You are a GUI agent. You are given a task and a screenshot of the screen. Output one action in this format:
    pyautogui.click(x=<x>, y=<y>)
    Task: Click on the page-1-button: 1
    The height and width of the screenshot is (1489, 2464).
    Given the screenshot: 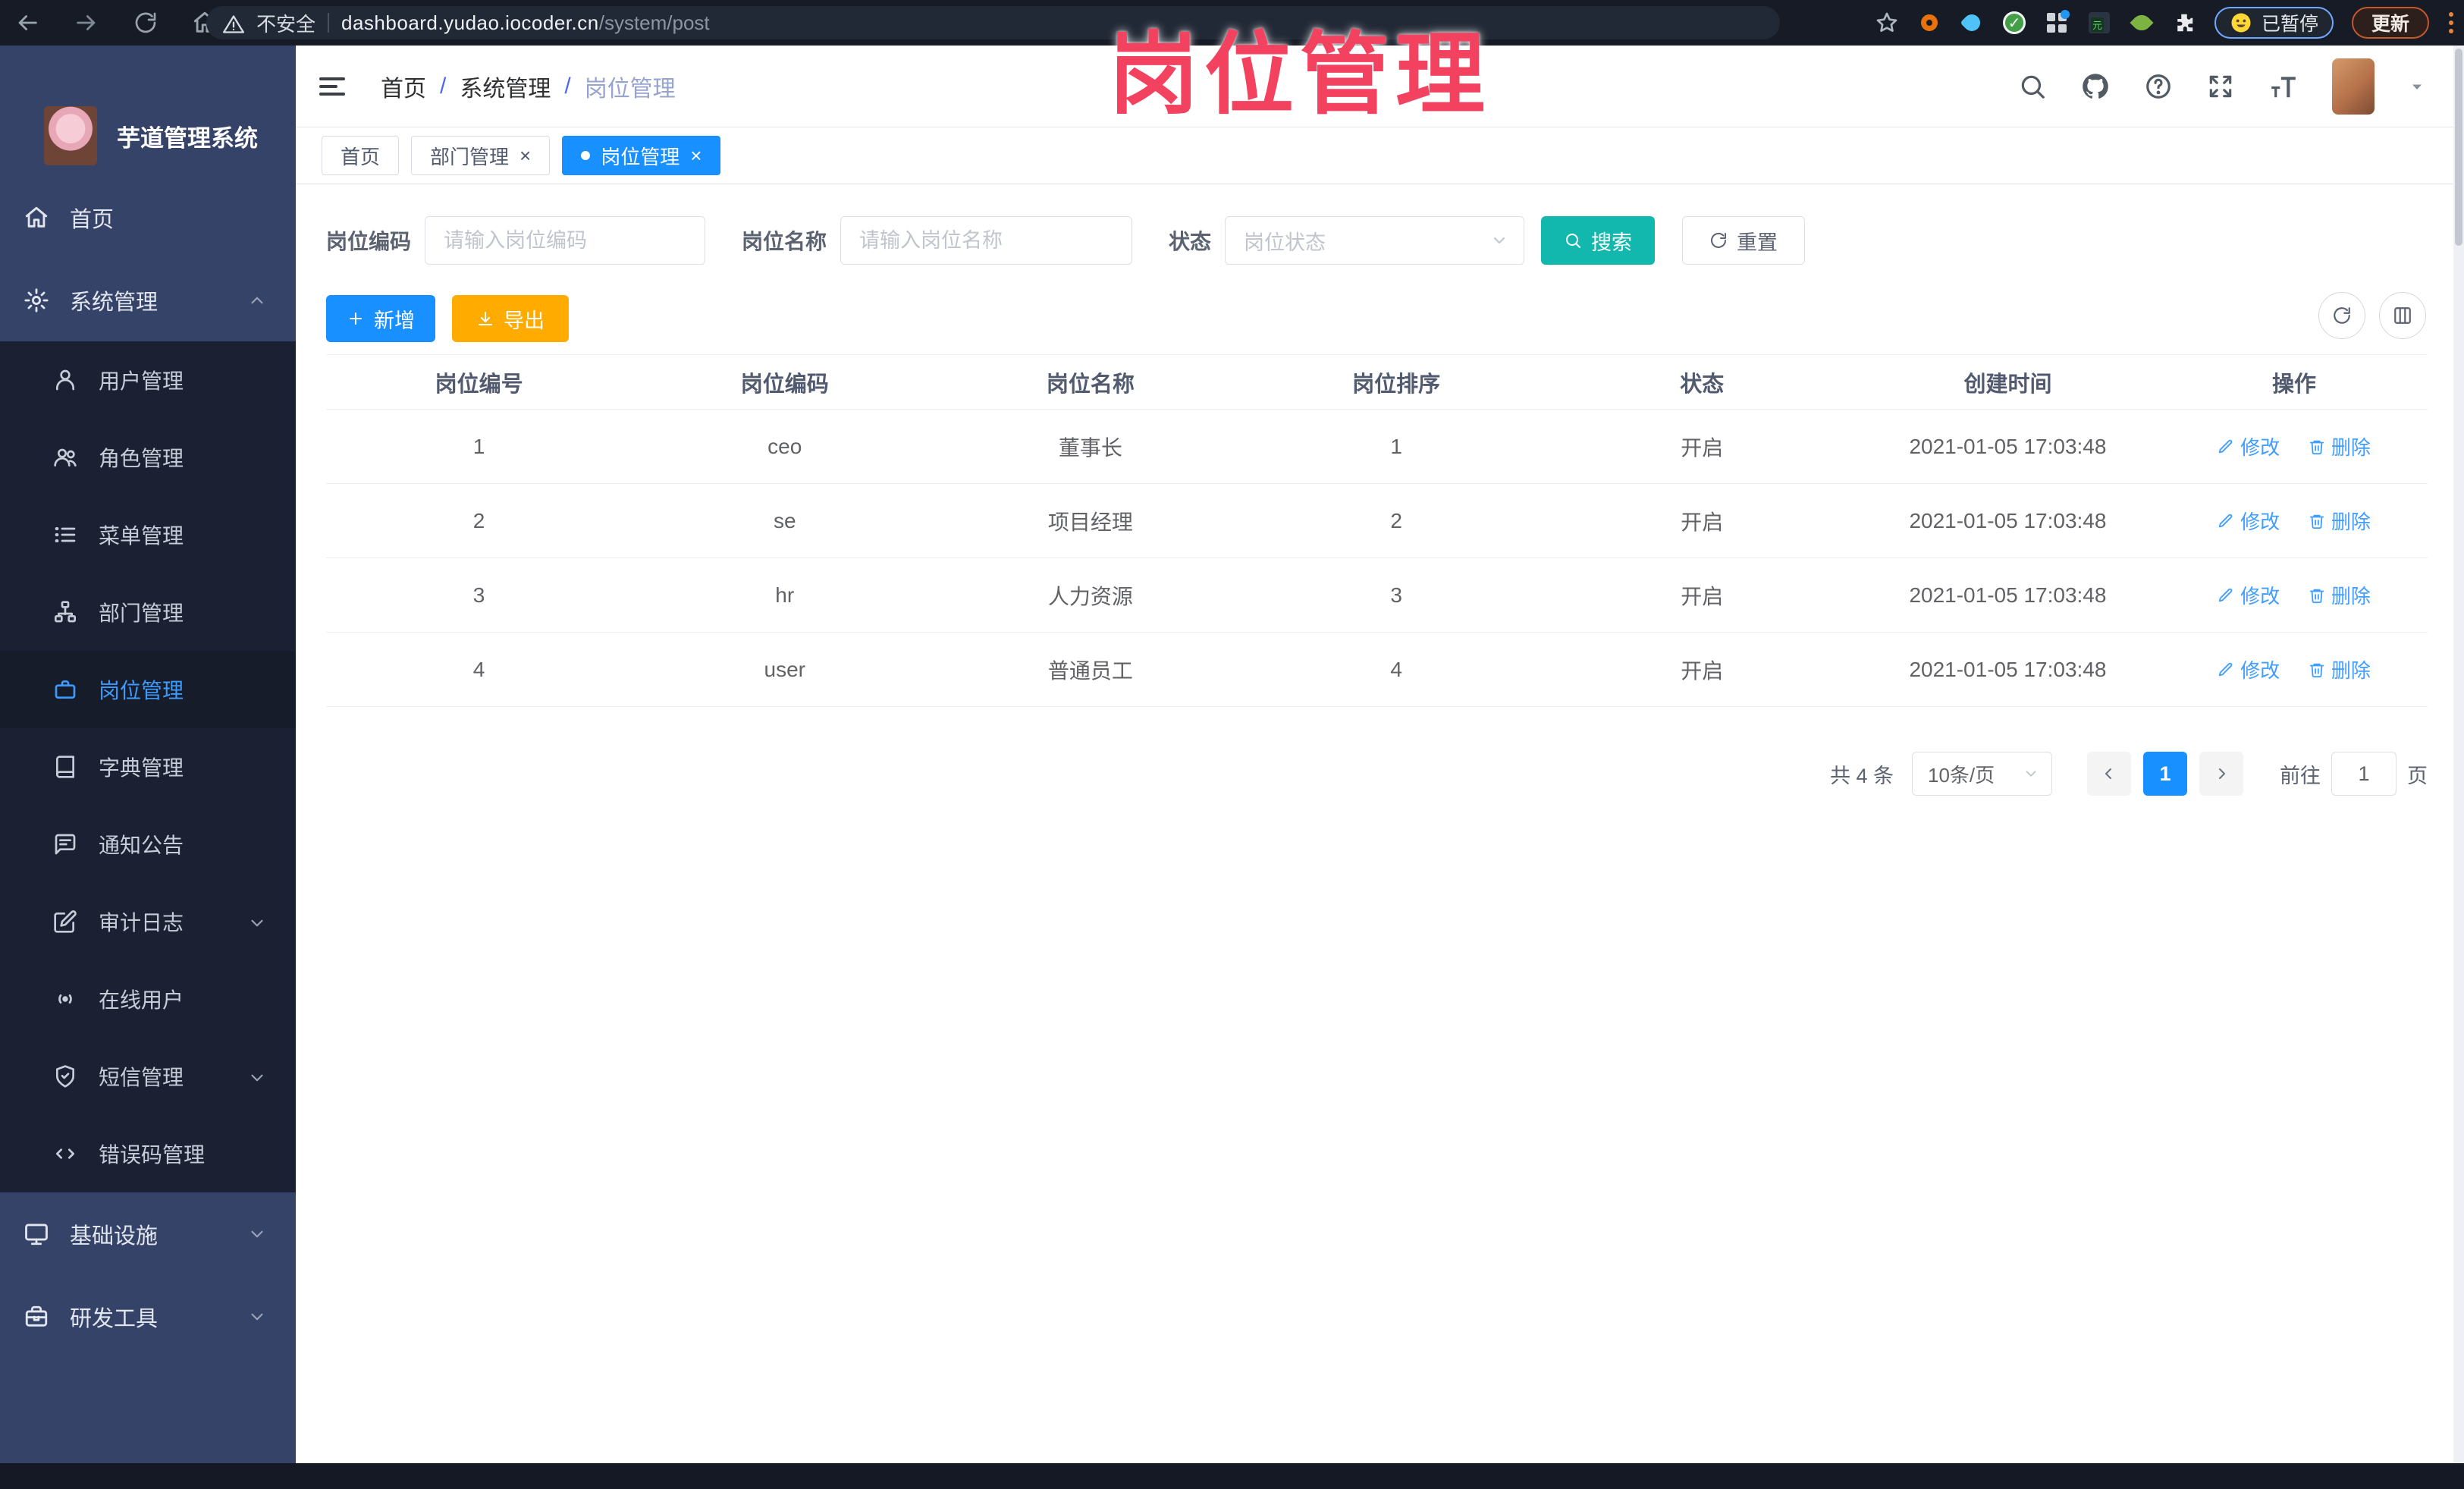 What is the action you would take?
    pyautogui.click(x=2165, y=774)
    